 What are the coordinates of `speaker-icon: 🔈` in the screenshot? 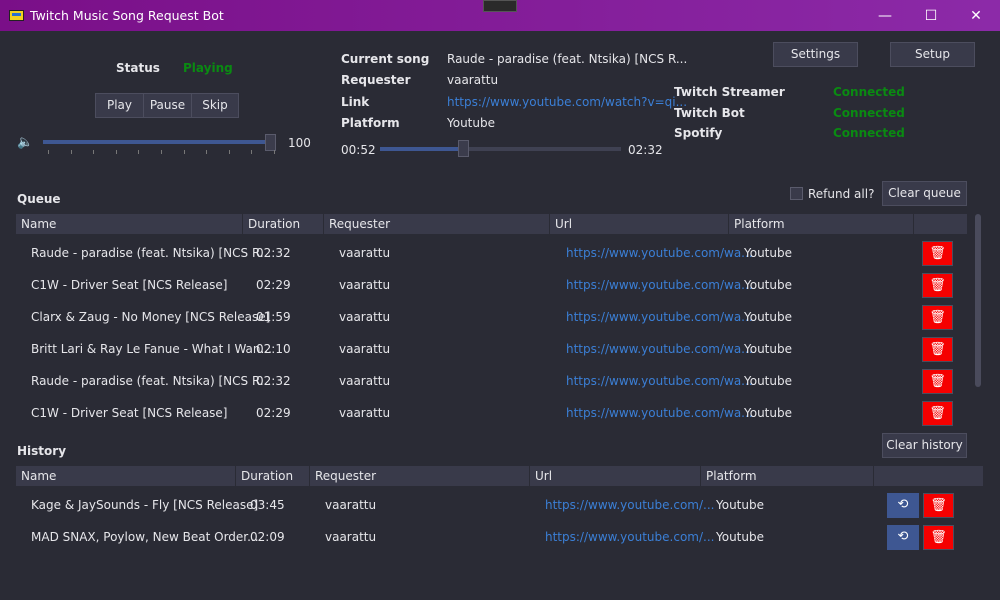 It's located at (25, 142).